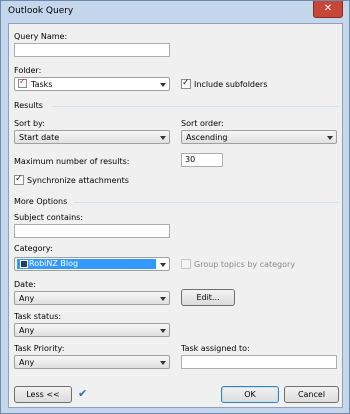 Image resolution: width=350 pixels, height=414 pixels. I want to click on checkmark-icon: ✔, so click(83, 393).